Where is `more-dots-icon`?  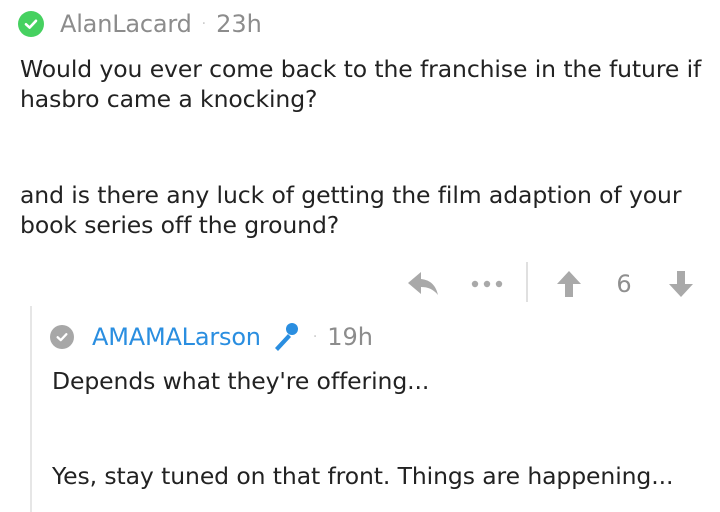
more-dots-icon is located at coordinates (487, 284).